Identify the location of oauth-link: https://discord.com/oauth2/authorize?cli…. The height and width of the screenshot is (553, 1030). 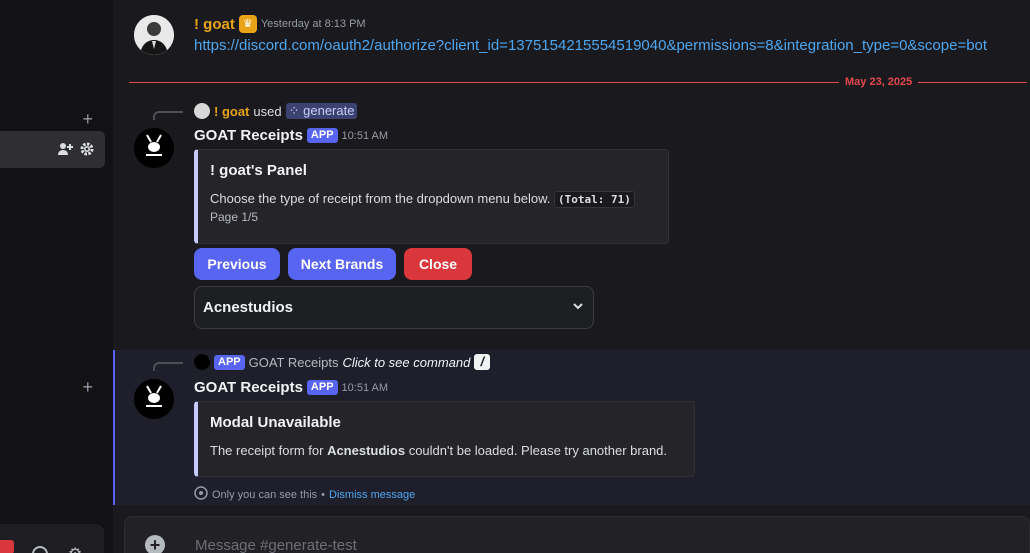
(590, 45).